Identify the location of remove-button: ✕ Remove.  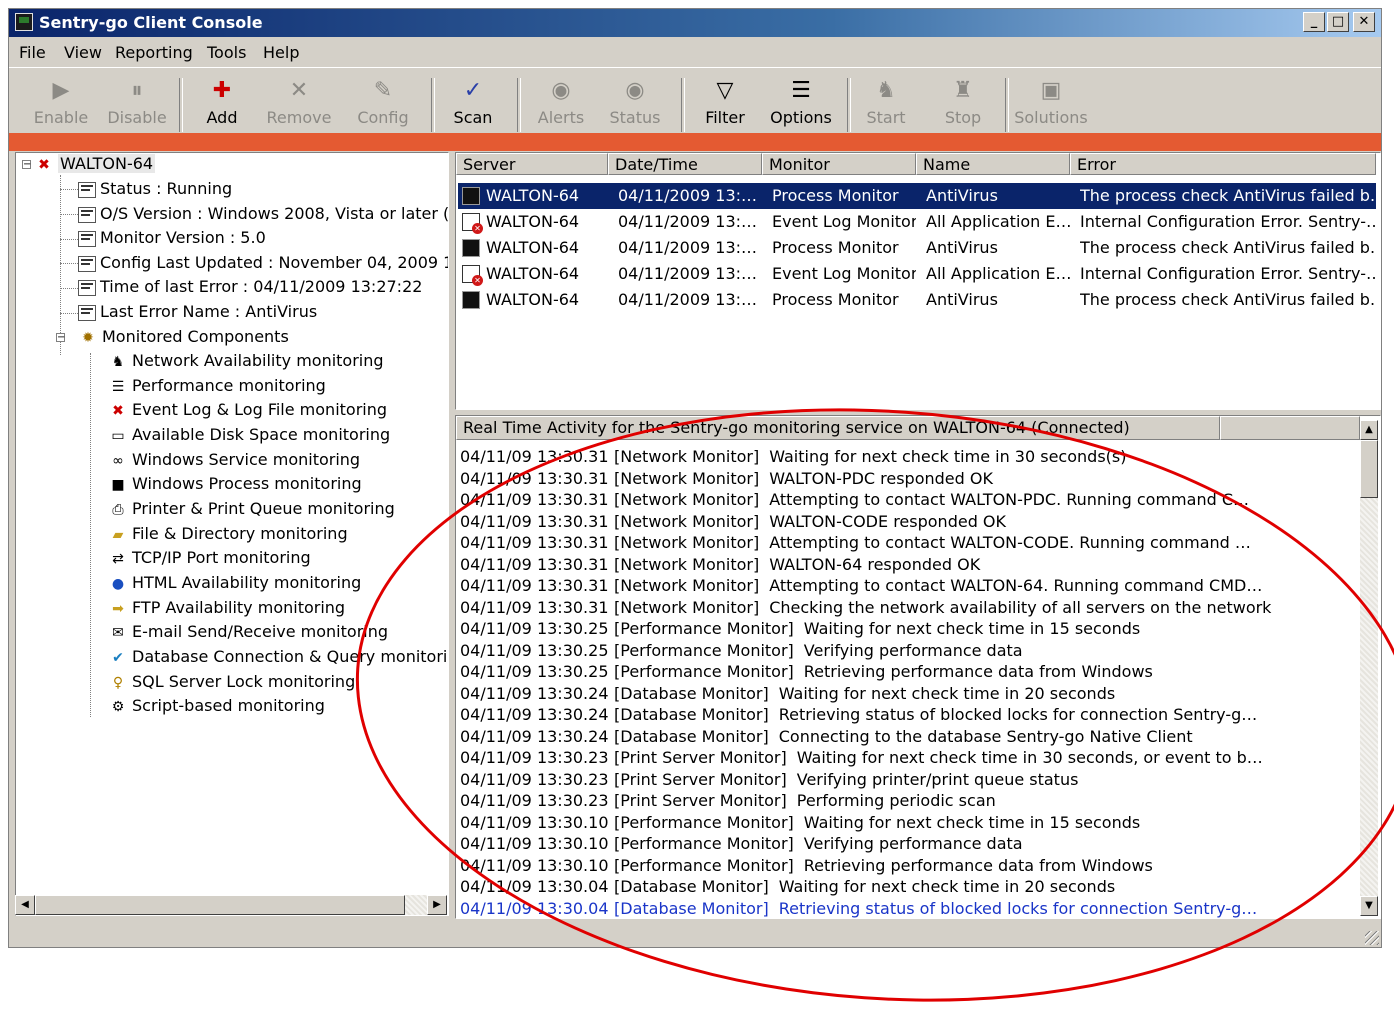
(299, 103).